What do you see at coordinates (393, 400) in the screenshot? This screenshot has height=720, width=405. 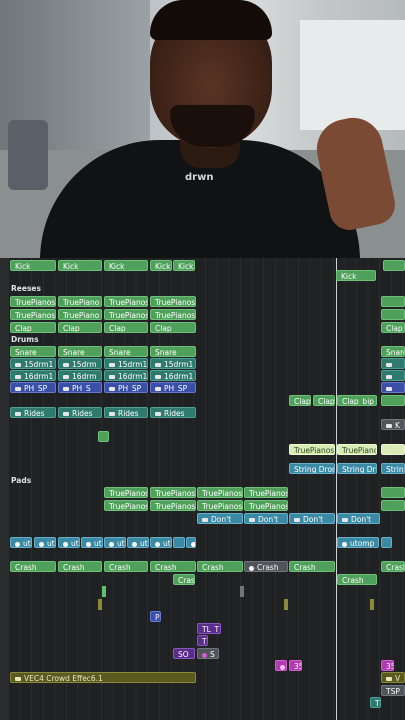 I see `clip-clap` at bounding box center [393, 400].